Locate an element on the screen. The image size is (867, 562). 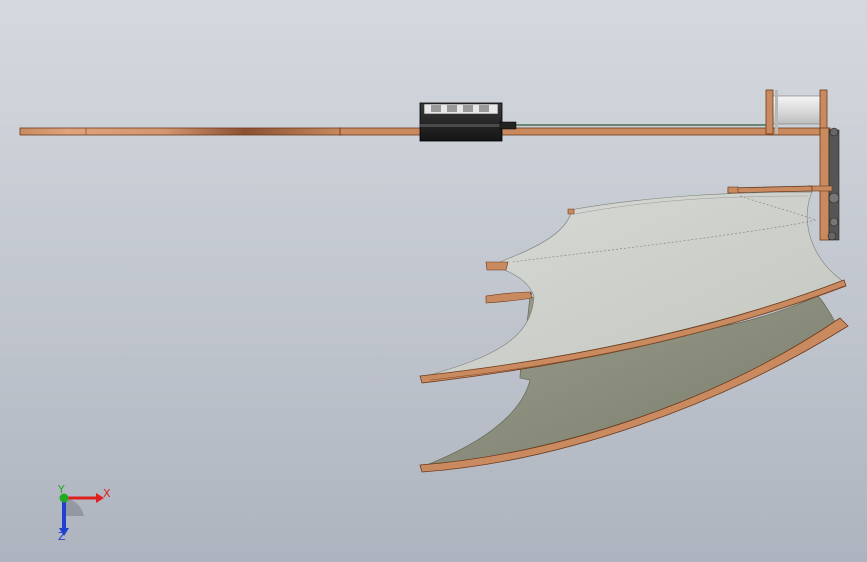
z-axis-label: Z is located at coordinates (62, 536).